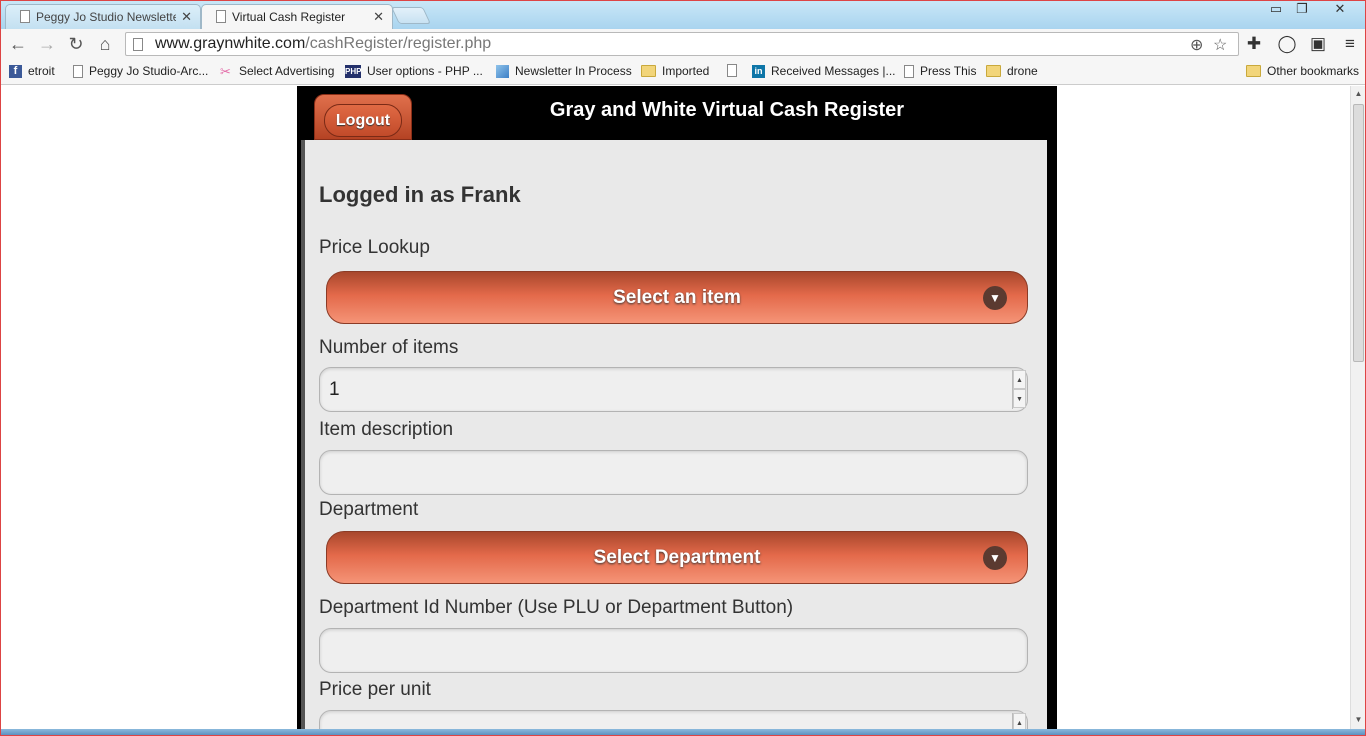 This screenshot has width=1366, height=736. What do you see at coordinates (374, 247) in the screenshot?
I see `price-lookup-label: Price Lookup` at bounding box center [374, 247].